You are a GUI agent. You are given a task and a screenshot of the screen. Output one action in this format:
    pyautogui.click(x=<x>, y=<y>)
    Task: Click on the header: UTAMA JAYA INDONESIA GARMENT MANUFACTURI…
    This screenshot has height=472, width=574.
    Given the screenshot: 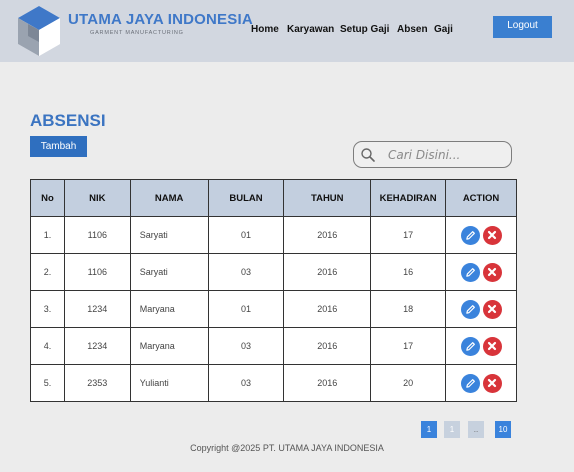 What is the action you would take?
    pyautogui.click(x=287, y=31)
    